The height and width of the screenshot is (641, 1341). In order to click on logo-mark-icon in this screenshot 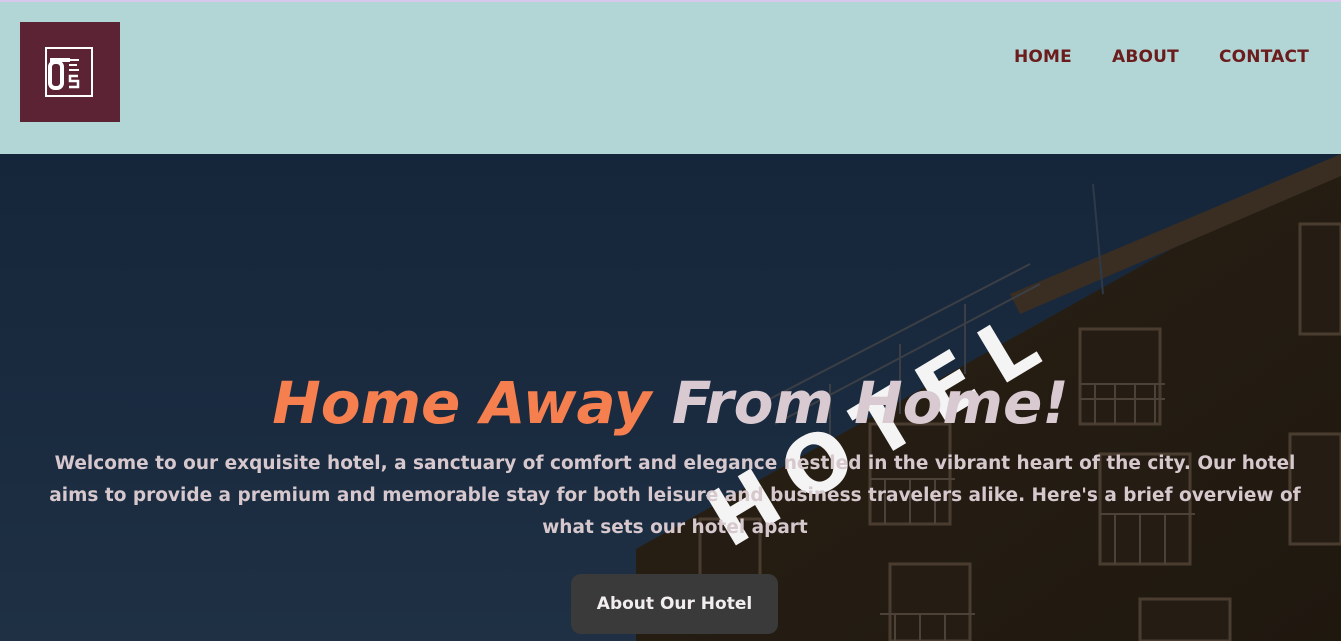, I will do `click(69, 72)`.